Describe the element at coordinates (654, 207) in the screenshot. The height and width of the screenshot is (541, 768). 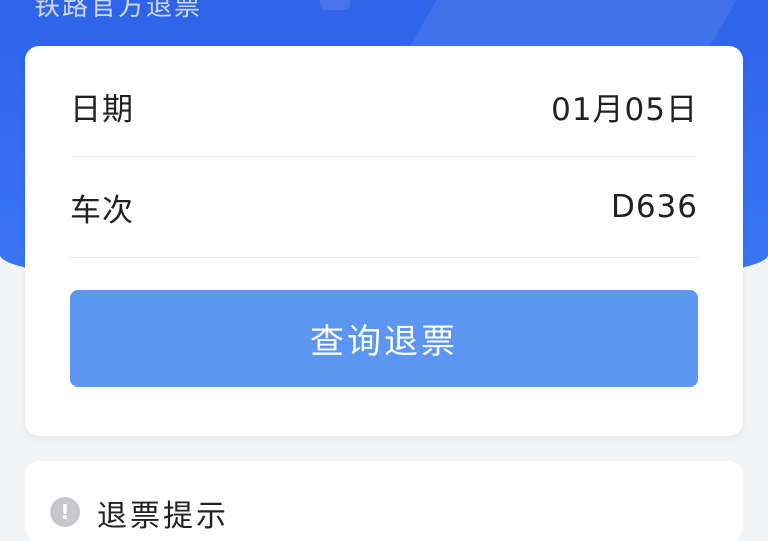
I see `train-number-value: D636` at that location.